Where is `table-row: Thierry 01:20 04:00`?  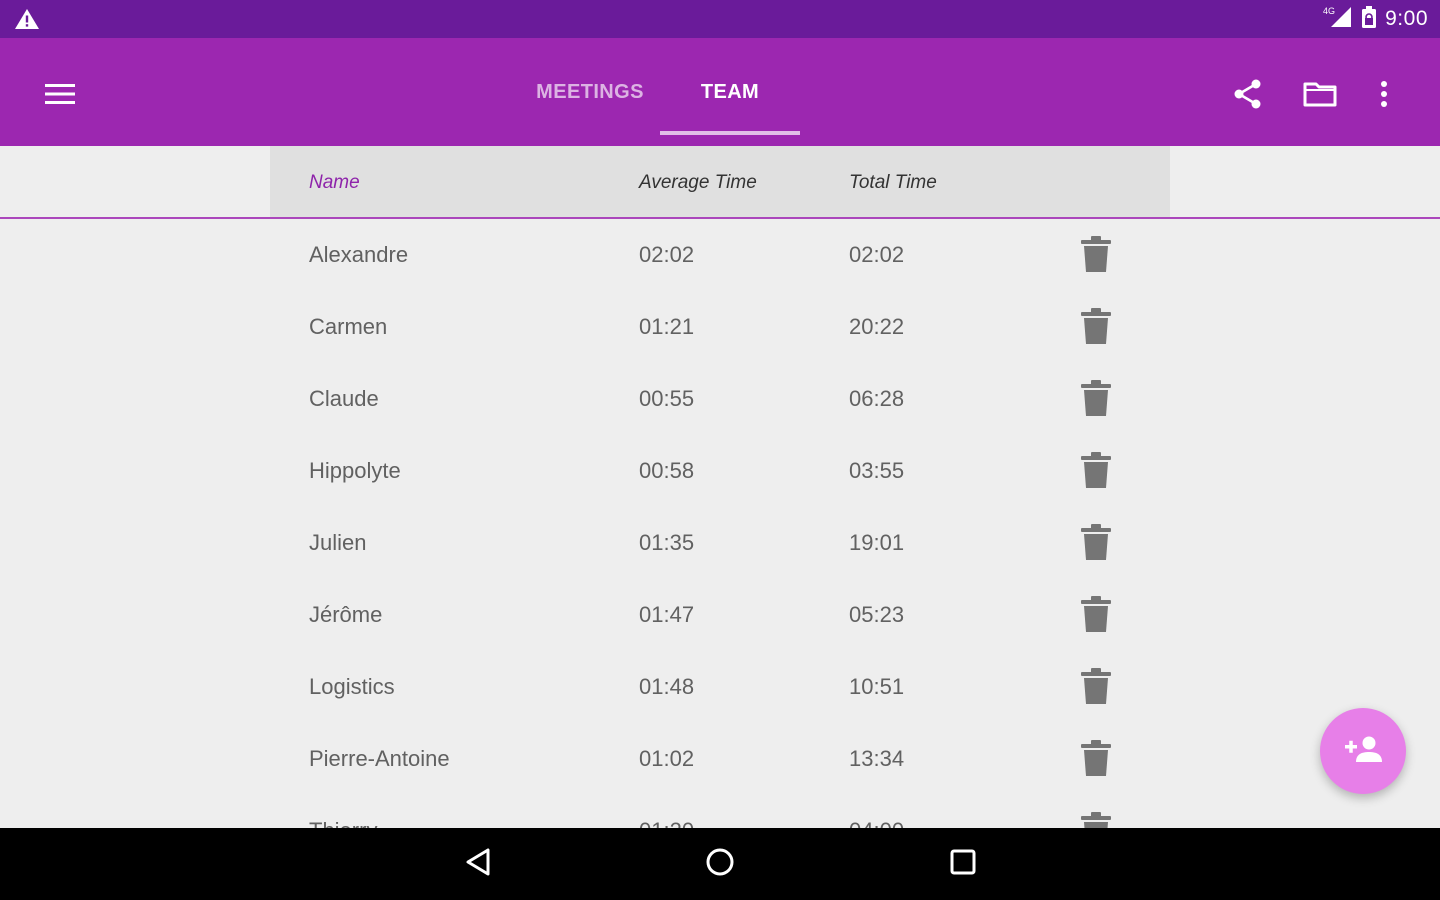
table-row: Thierry 01:20 04:00 is located at coordinates (720, 812).